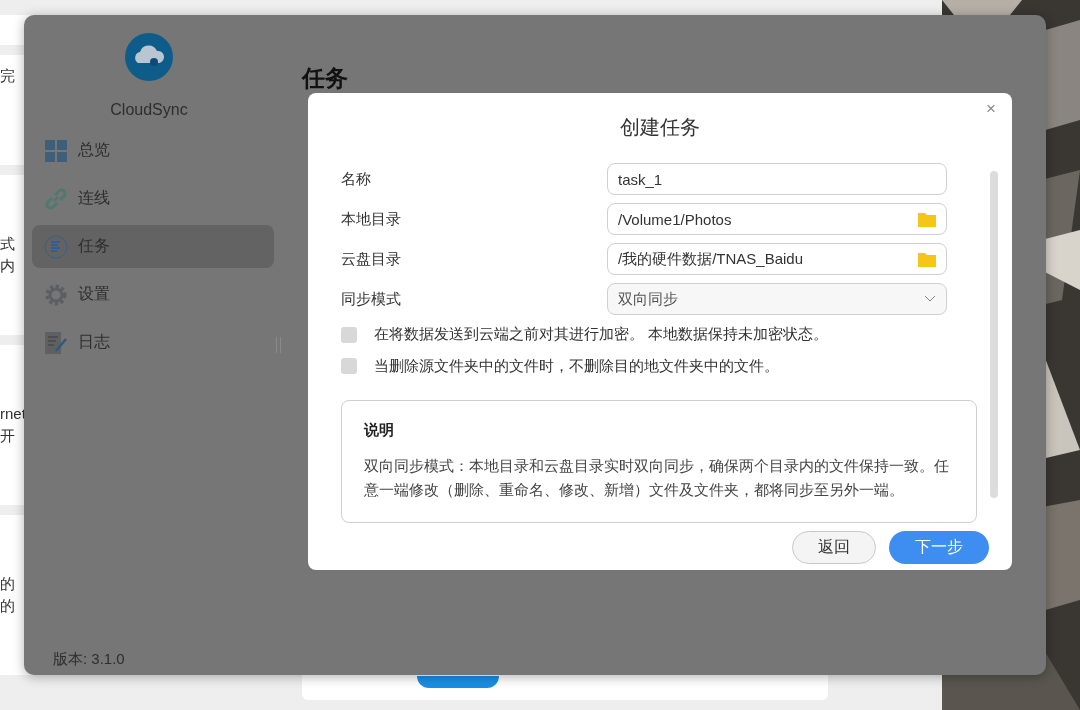 This screenshot has height=710, width=1080. Describe the element at coordinates (7, 436) in the screenshot. I see `card-text: 开` at that location.